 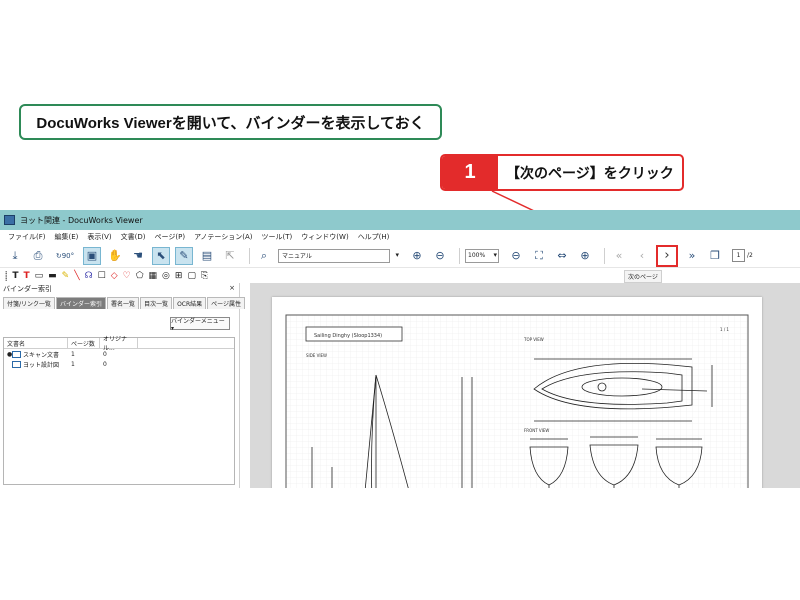 I want to click on title-bar: ヨット関連 - DocuWorks Viewer, so click(x=400, y=220).